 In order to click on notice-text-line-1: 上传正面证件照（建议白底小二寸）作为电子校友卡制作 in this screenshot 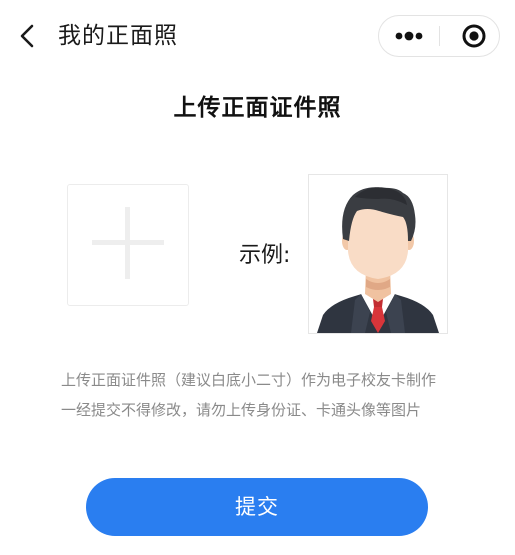, I will do `click(249, 380)`.